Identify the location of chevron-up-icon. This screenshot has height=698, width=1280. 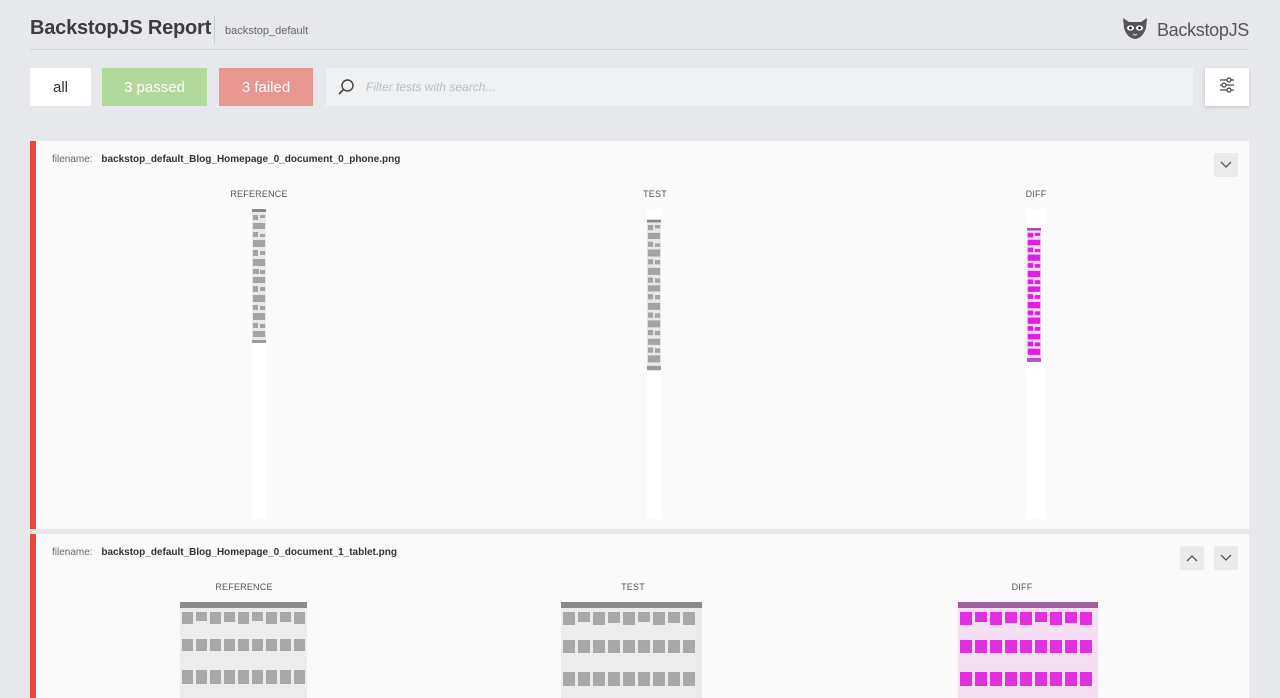
(1192, 558).